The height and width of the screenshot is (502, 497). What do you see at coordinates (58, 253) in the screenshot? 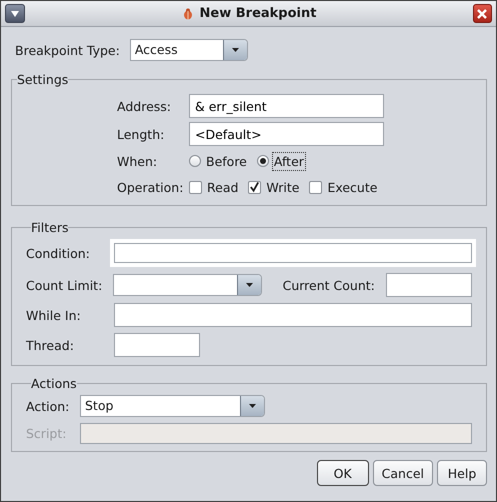
I see `condition-label: Condition:` at bounding box center [58, 253].